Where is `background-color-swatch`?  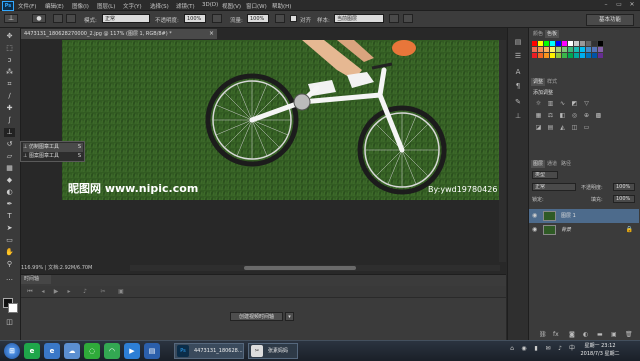 background-color-swatch is located at coordinates (13, 308).